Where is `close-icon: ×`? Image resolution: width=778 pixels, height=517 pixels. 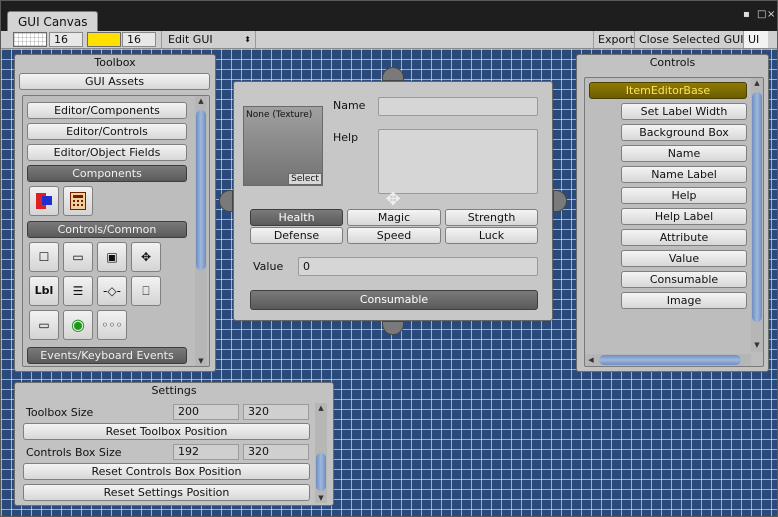
close-icon: × is located at coordinates (771, 15).